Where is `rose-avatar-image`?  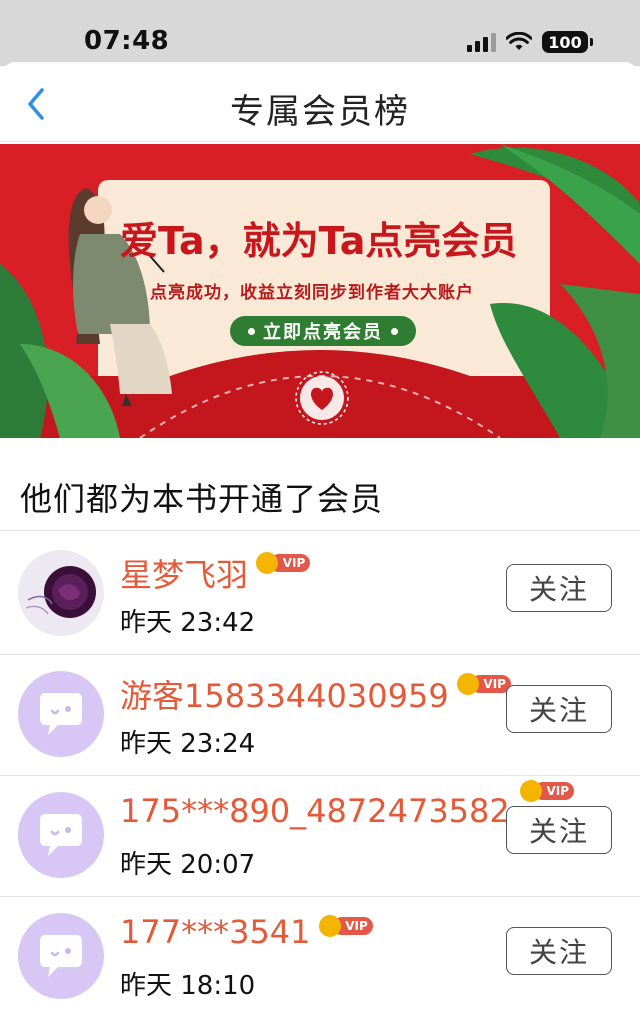 rose-avatar-image is located at coordinates (61, 593).